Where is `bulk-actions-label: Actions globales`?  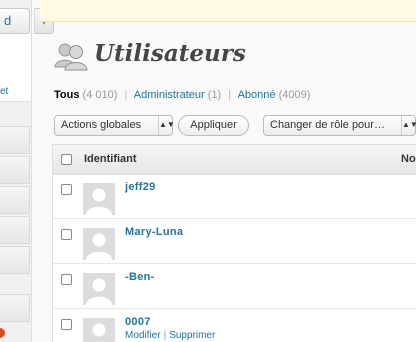 bulk-actions-label: Actions globales is located at coordinates (101, 125).